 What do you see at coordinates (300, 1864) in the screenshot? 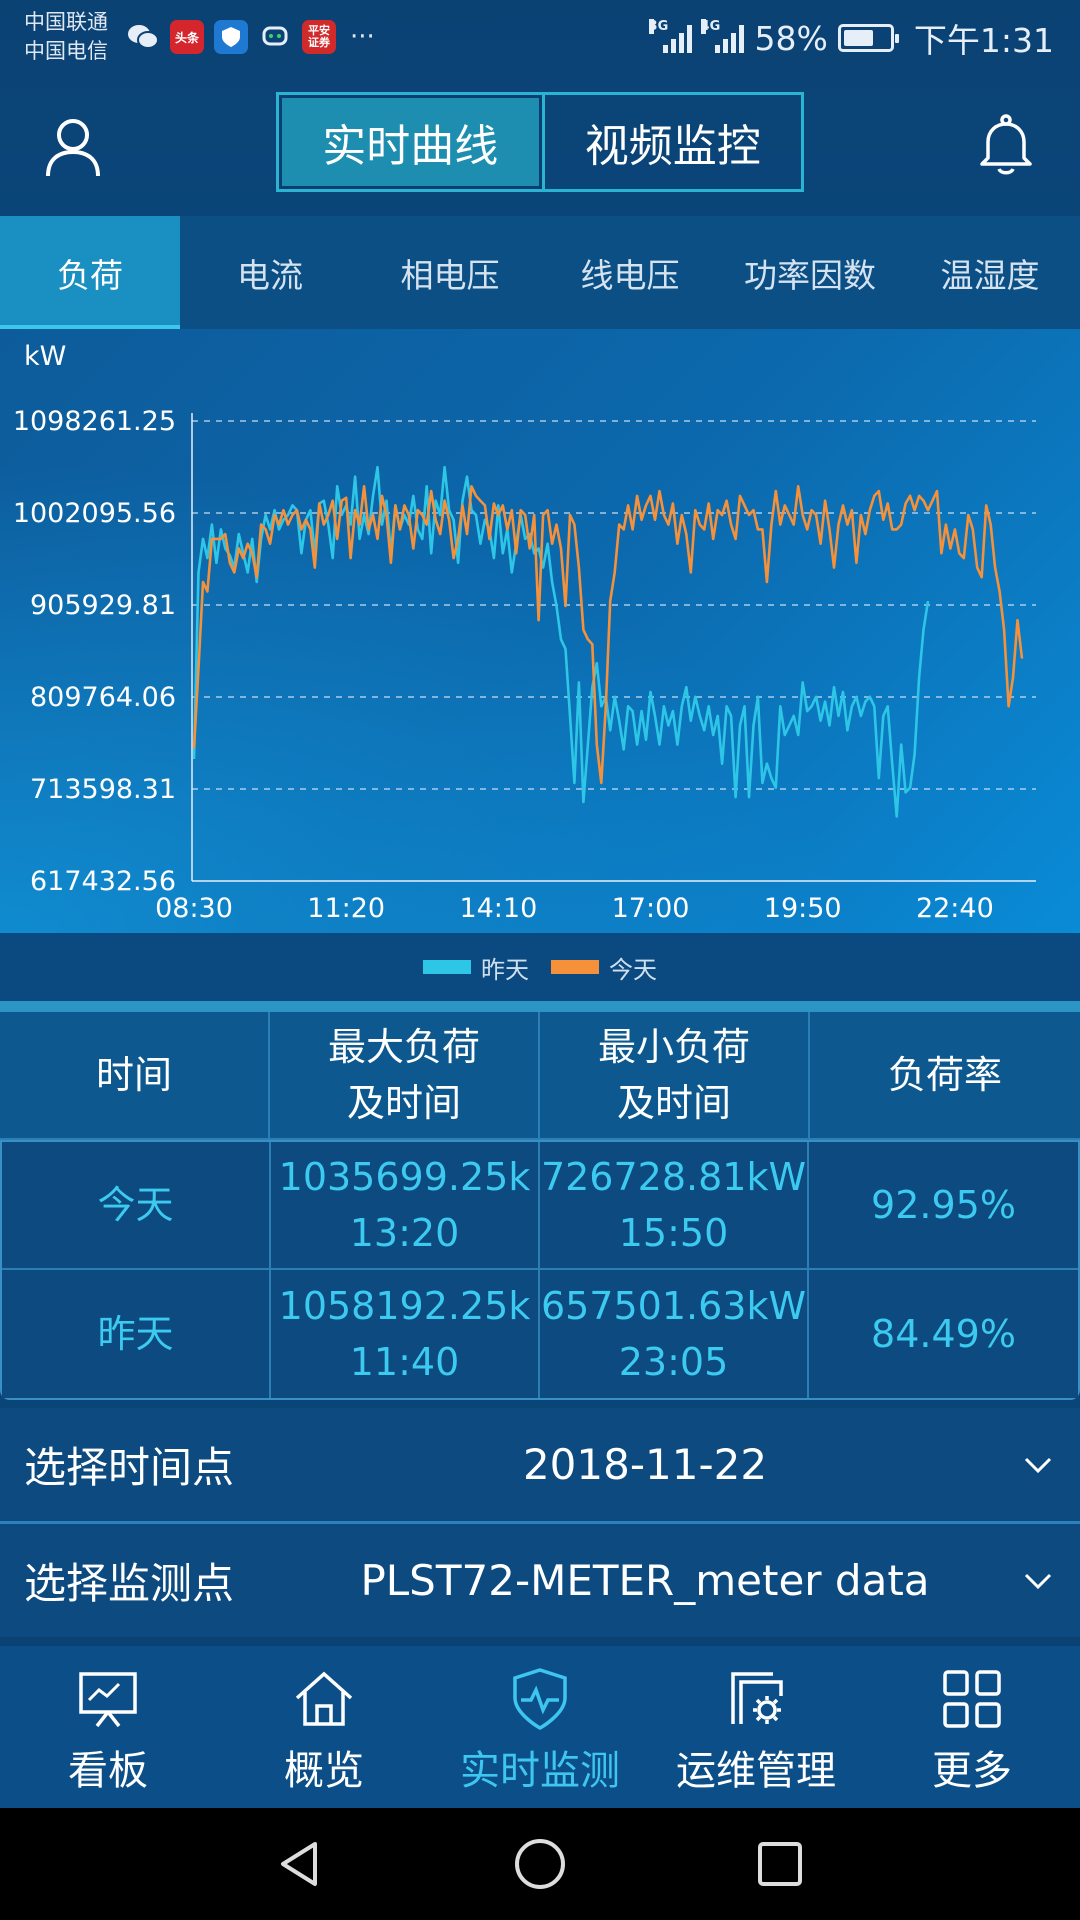
I see `back-button` at bounding box center [300, 1864].